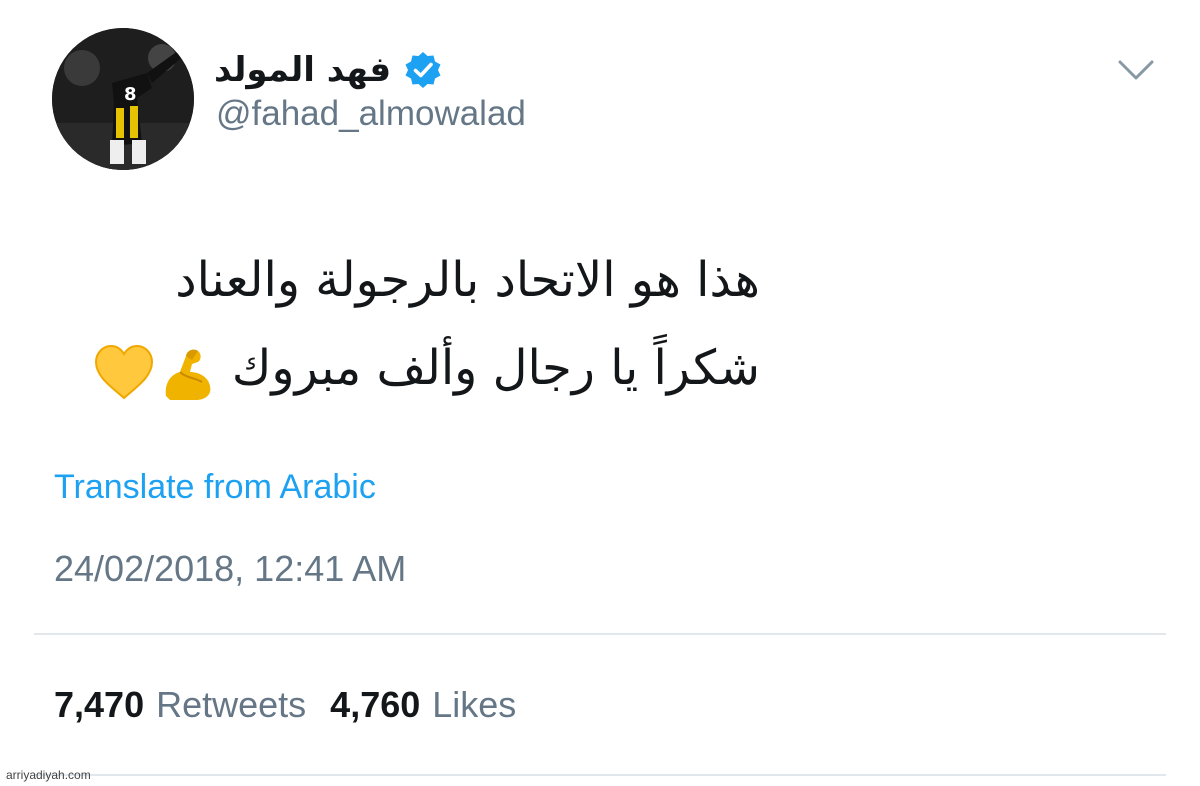 The image size is (1200, 786). What do you see at coordinates (230, 569) in the screenshot?
I see `tweet-timestamp: 24/02/2018, 12:41 AM` at bounding box center [230, 569].